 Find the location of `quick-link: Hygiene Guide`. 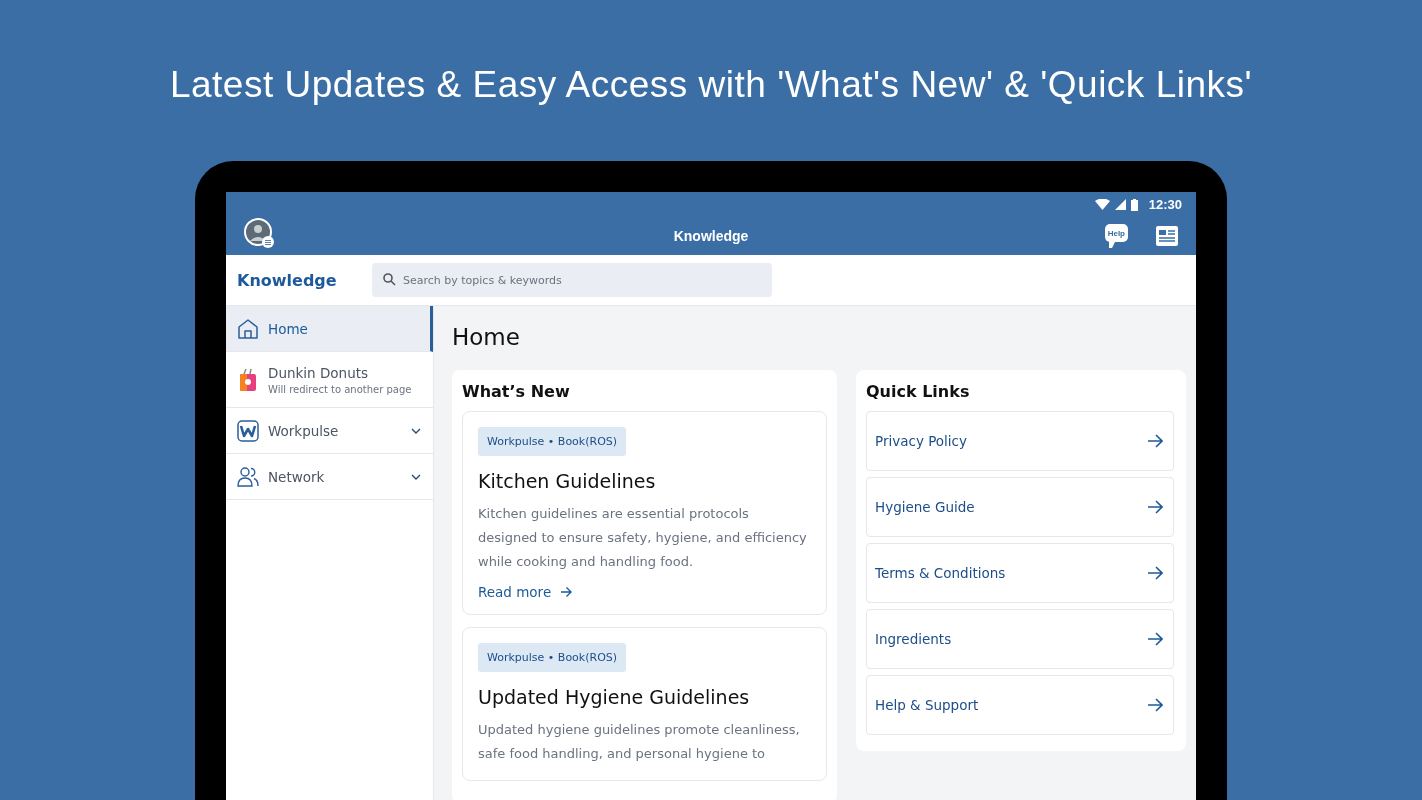

quick-link: Hygiene Guide is located at coordinates (1020, 507).